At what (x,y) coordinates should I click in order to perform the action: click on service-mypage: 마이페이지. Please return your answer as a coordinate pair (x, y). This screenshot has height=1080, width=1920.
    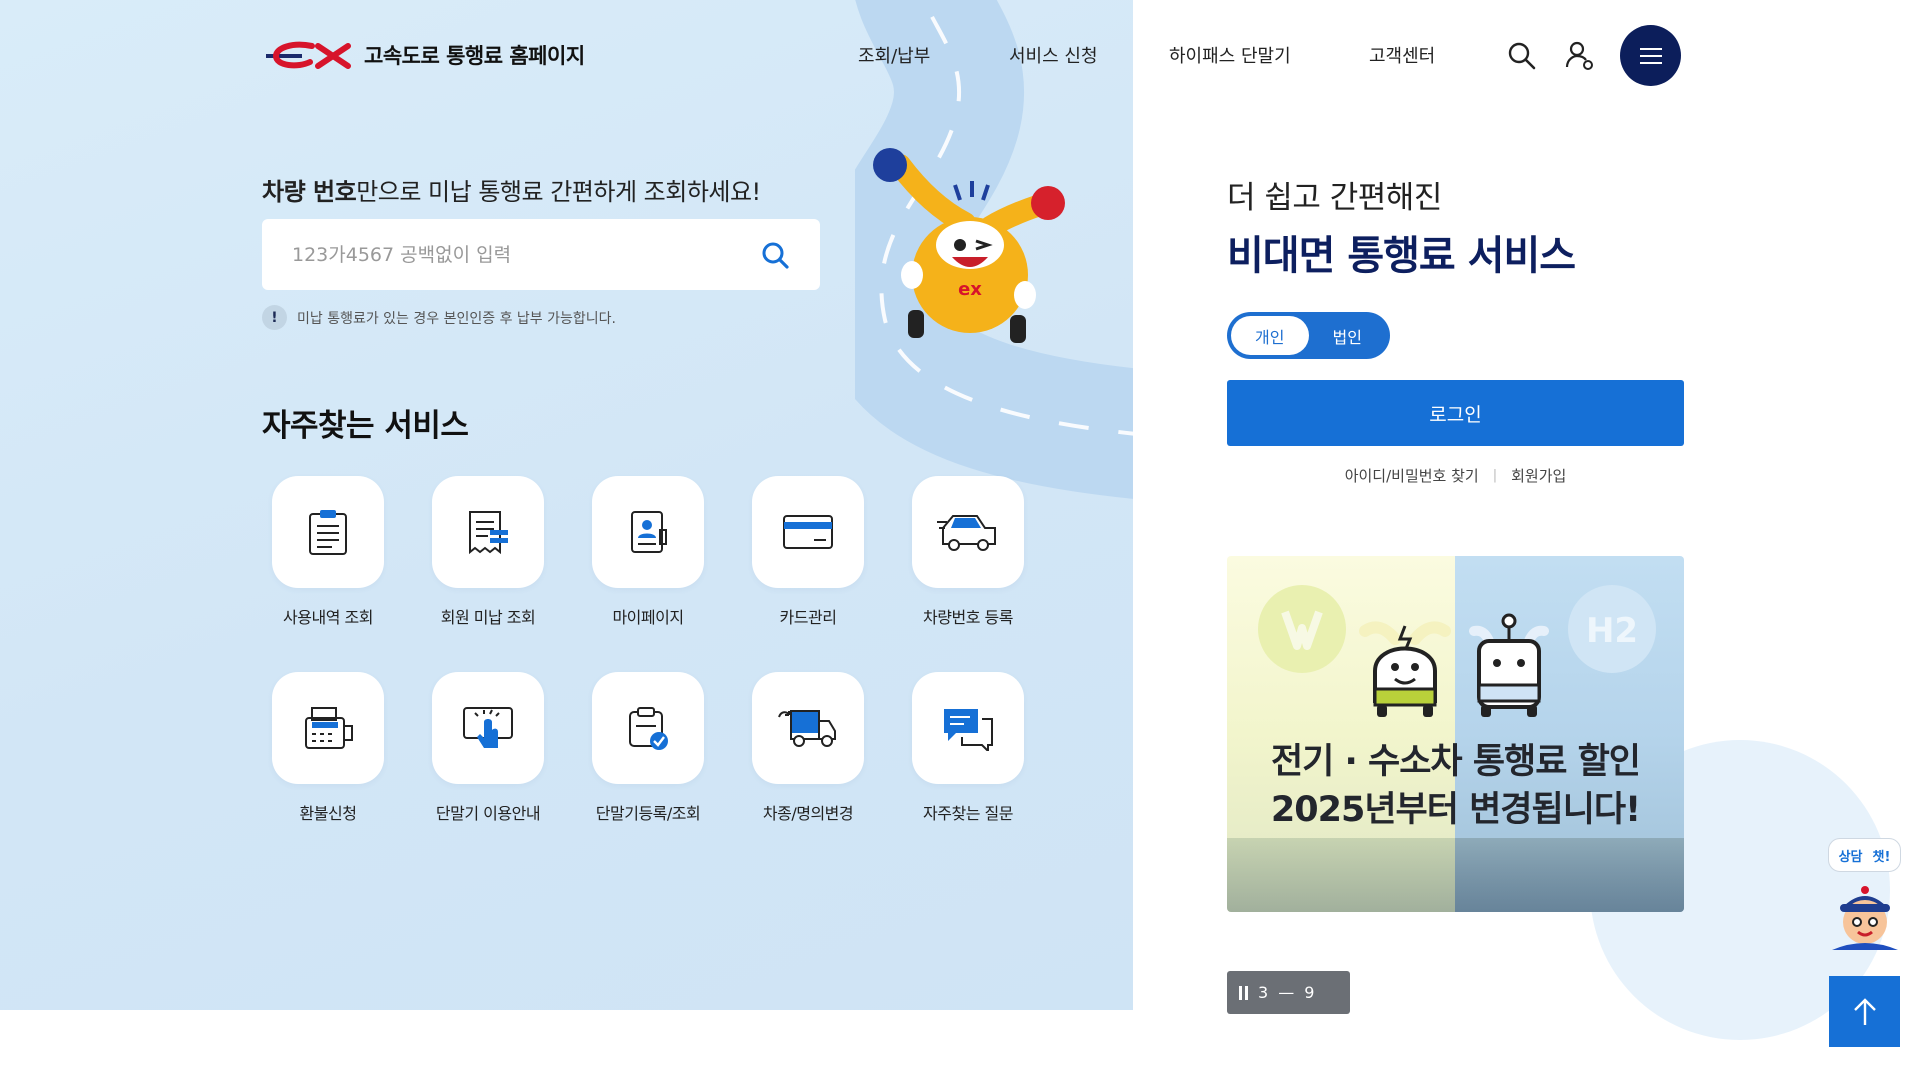
    Looking at the image, I should click on (648, 552).